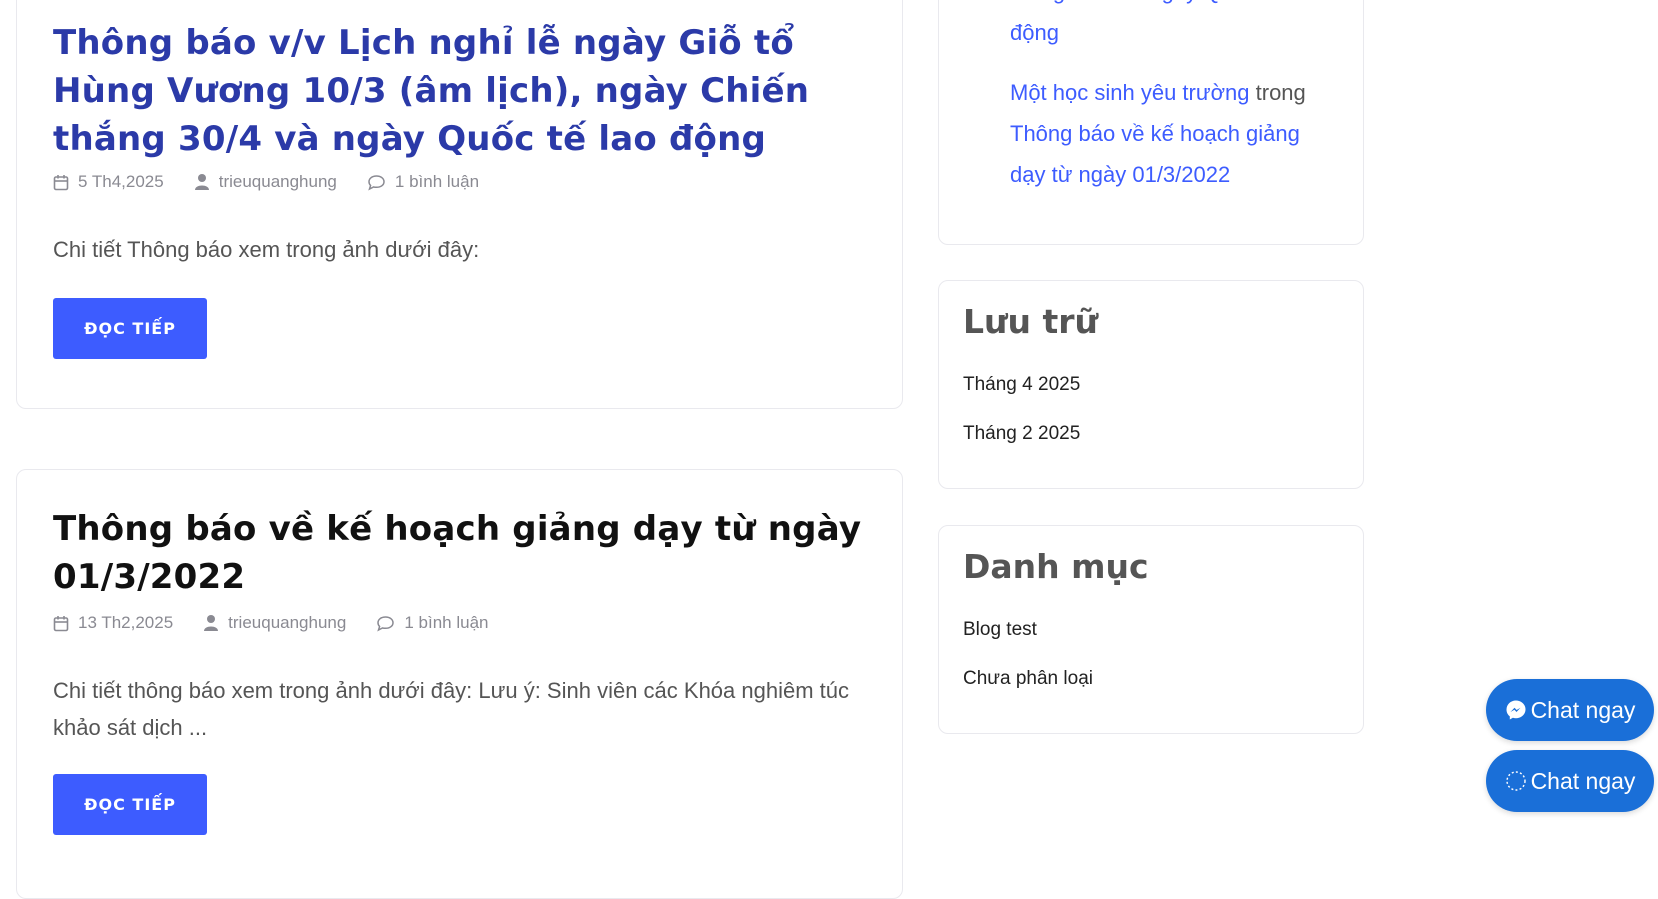  I want to click on post-date: 13 Th2,2025, so click(113, 623).